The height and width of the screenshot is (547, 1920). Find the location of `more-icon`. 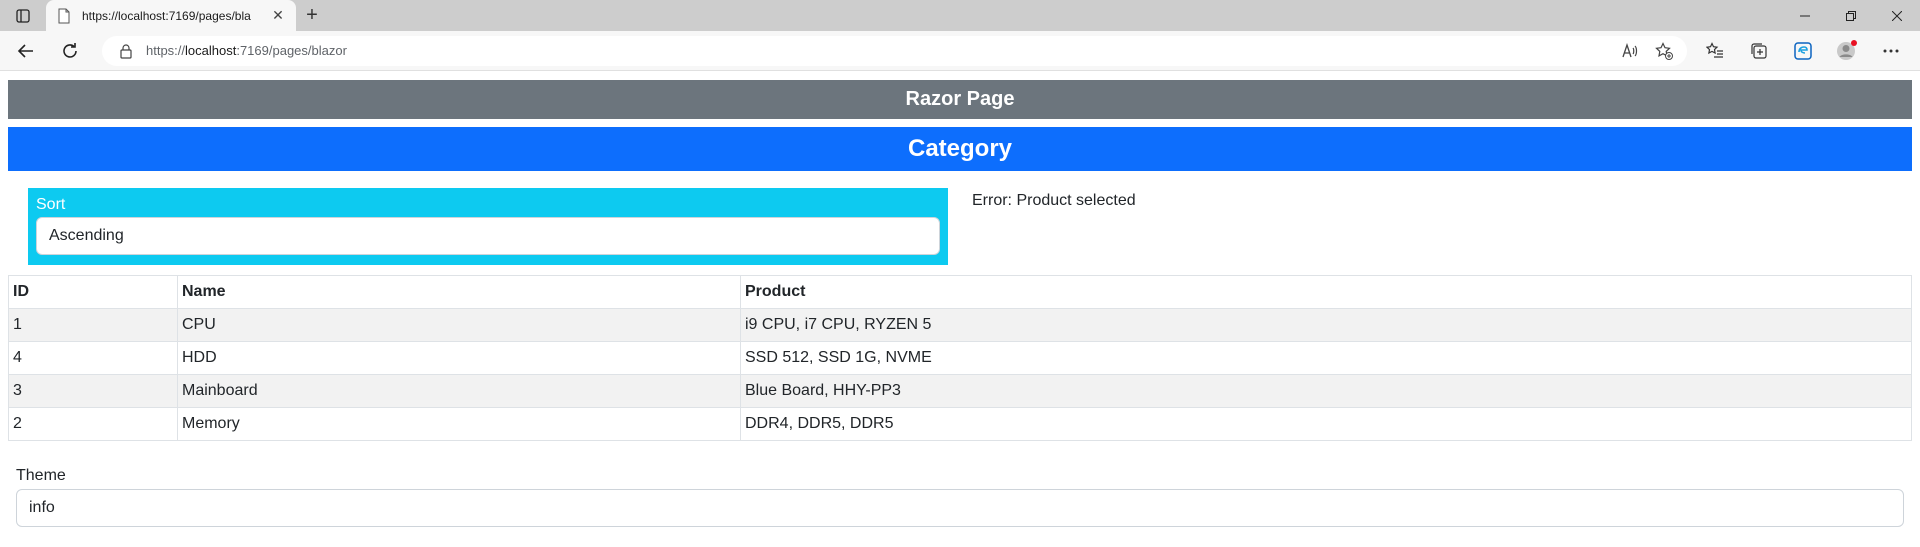

more-icon is located at coordinates (1891, 50).